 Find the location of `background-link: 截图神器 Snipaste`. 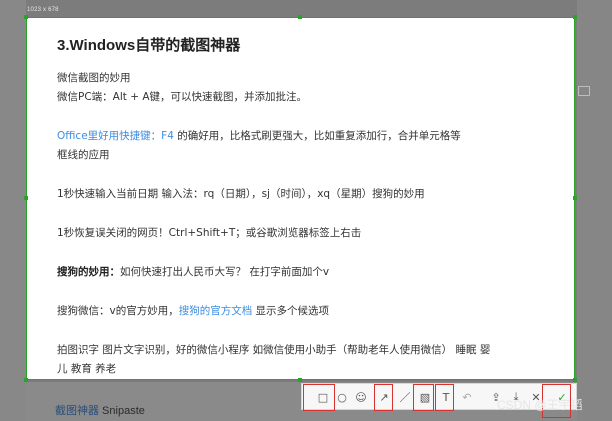

background-link: 截图神器 Snipaste is located at coordinates (100, 411).